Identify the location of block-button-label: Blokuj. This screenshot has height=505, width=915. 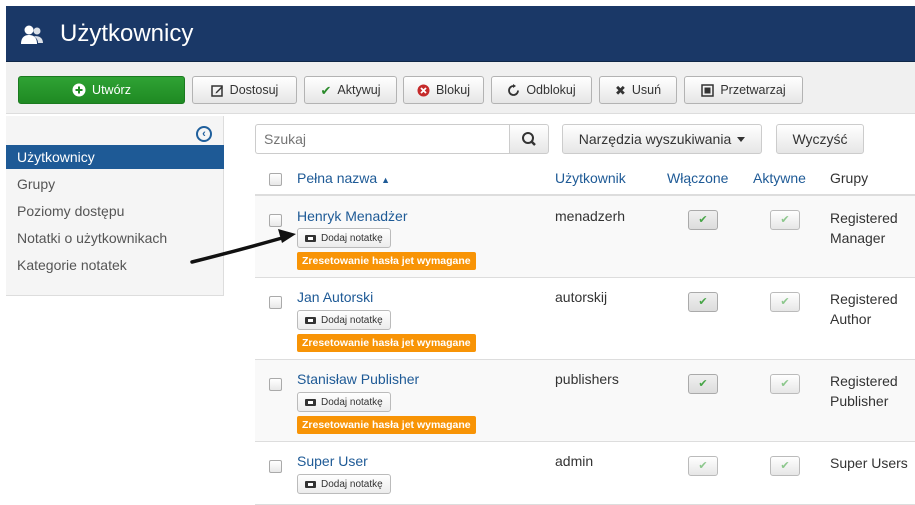
(453, 90).